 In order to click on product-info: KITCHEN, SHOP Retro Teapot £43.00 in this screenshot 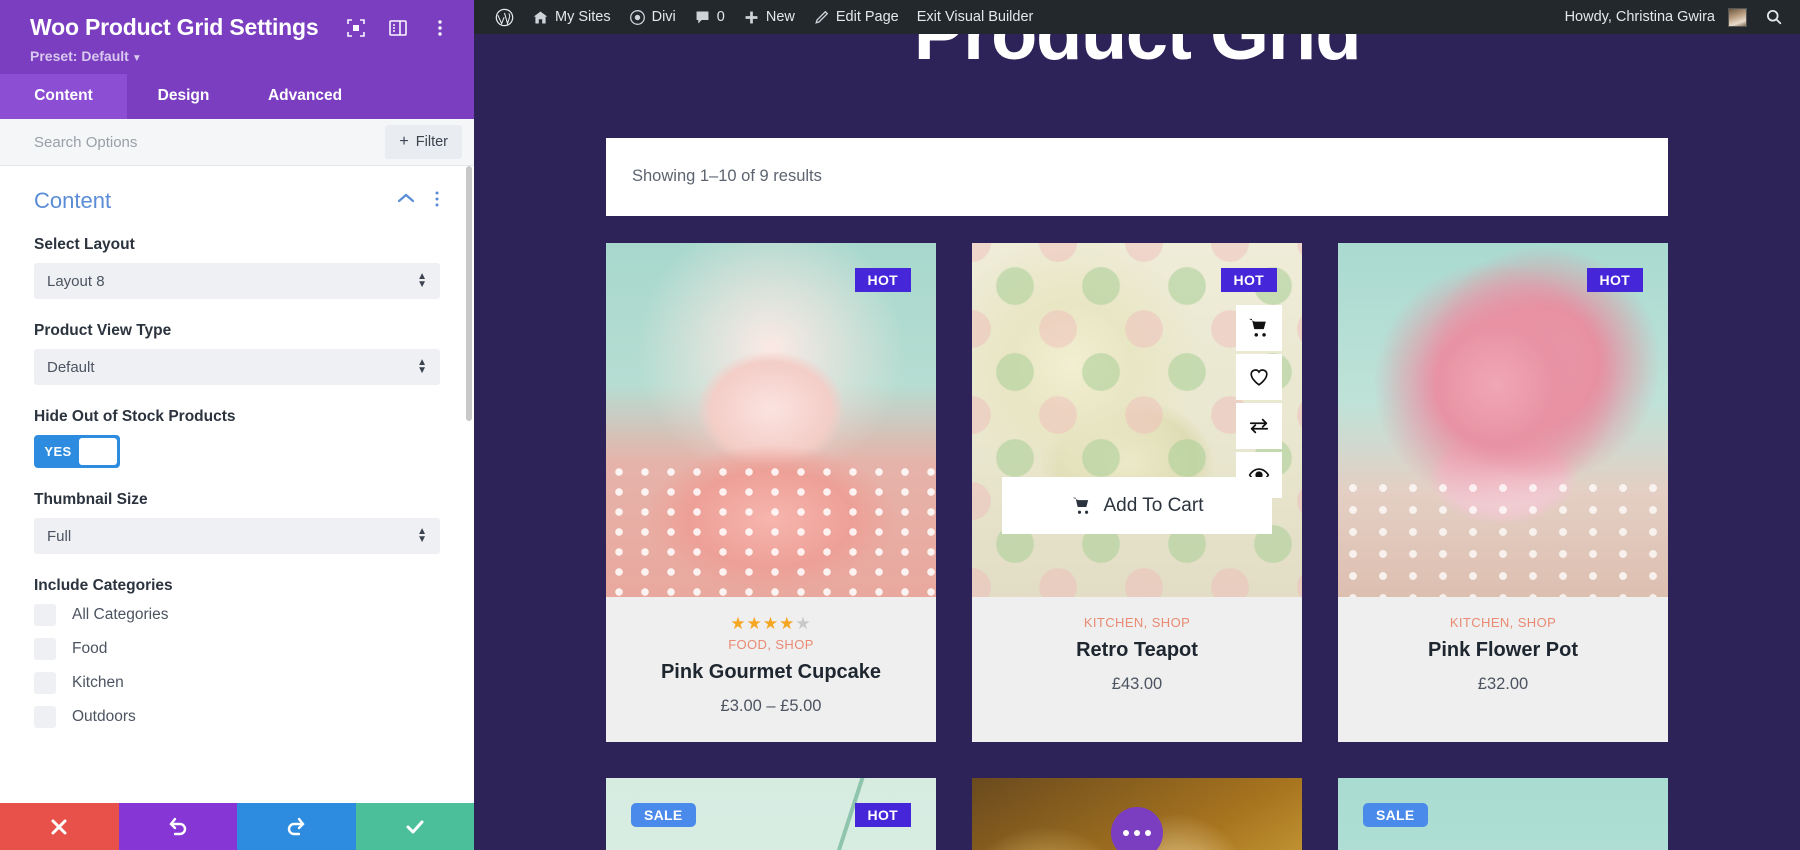, I will do `click(1137, 658)`.